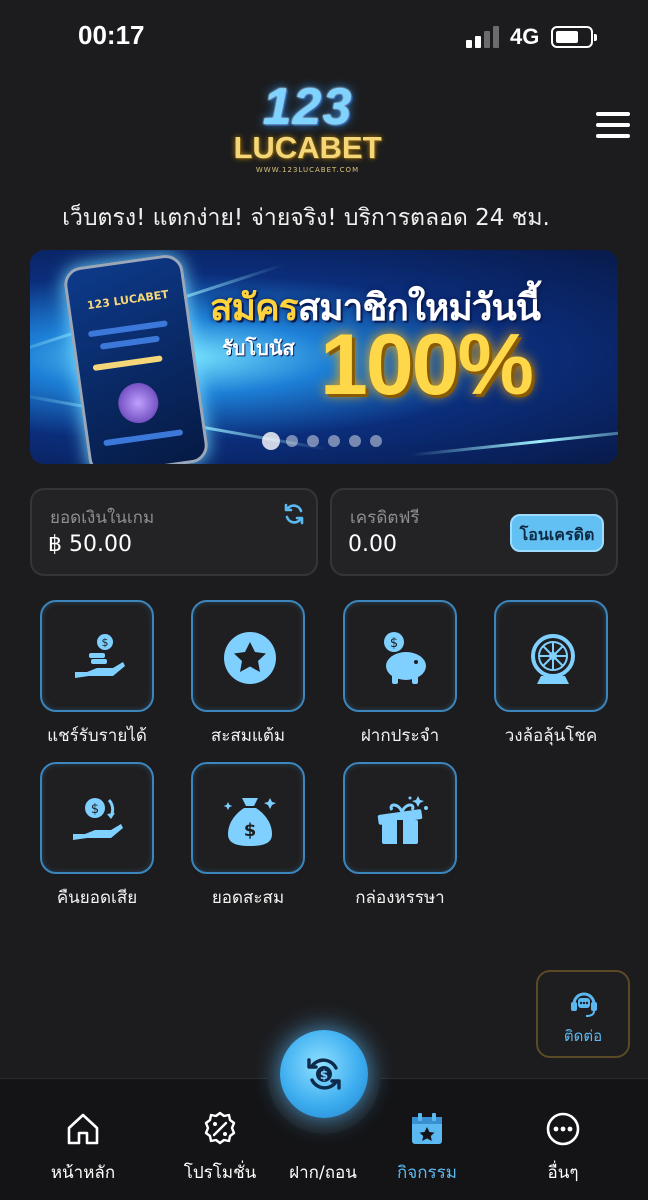 The image size is (648, 1200). I want to click on nav-label: อื่นๆ, so click(563, 1173).